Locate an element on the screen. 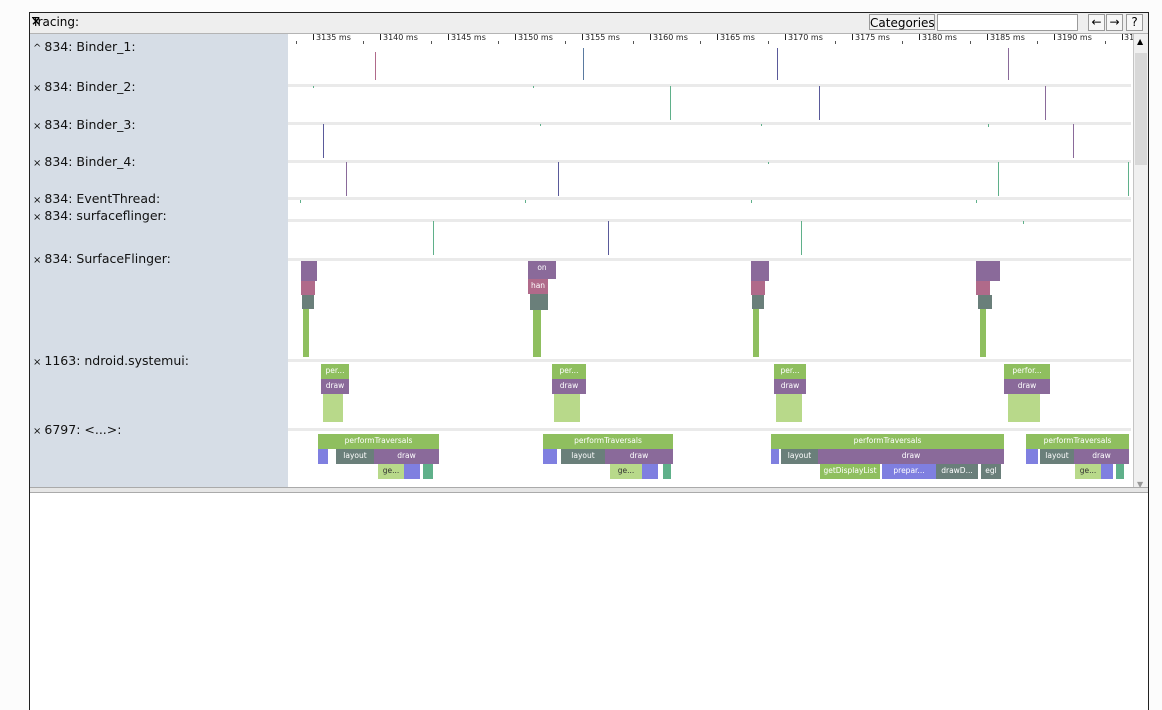  track-label: × 834: EventThread: is located at coordinates (96, 198).